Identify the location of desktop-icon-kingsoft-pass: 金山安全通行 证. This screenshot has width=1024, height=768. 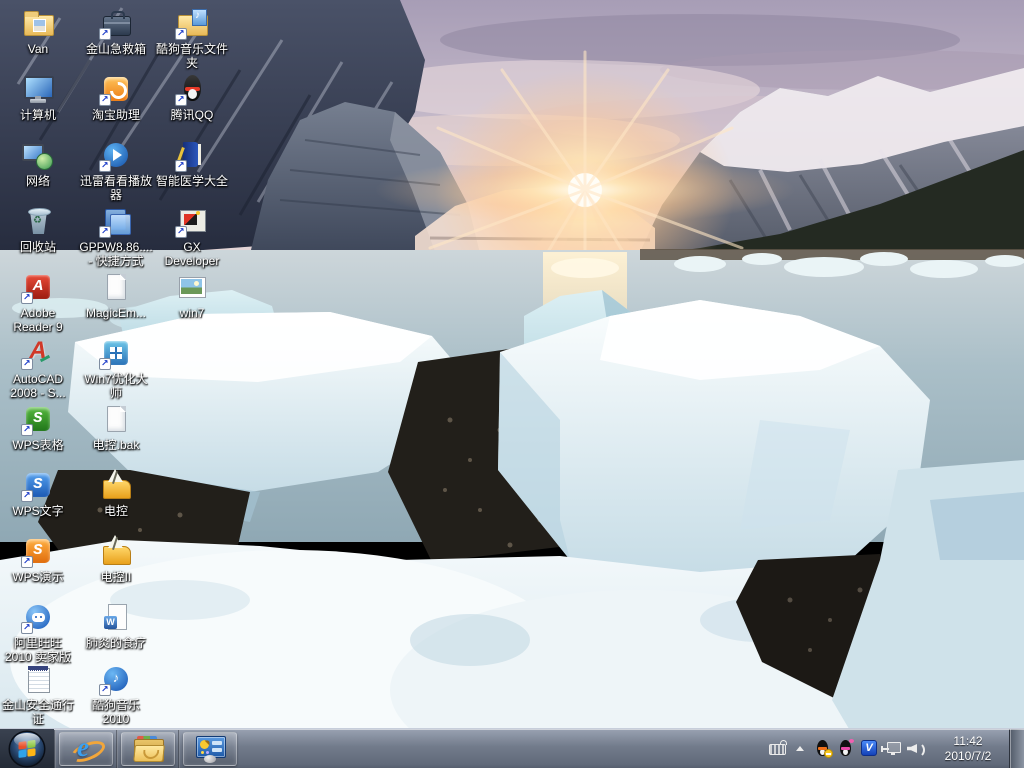
(38, 694).